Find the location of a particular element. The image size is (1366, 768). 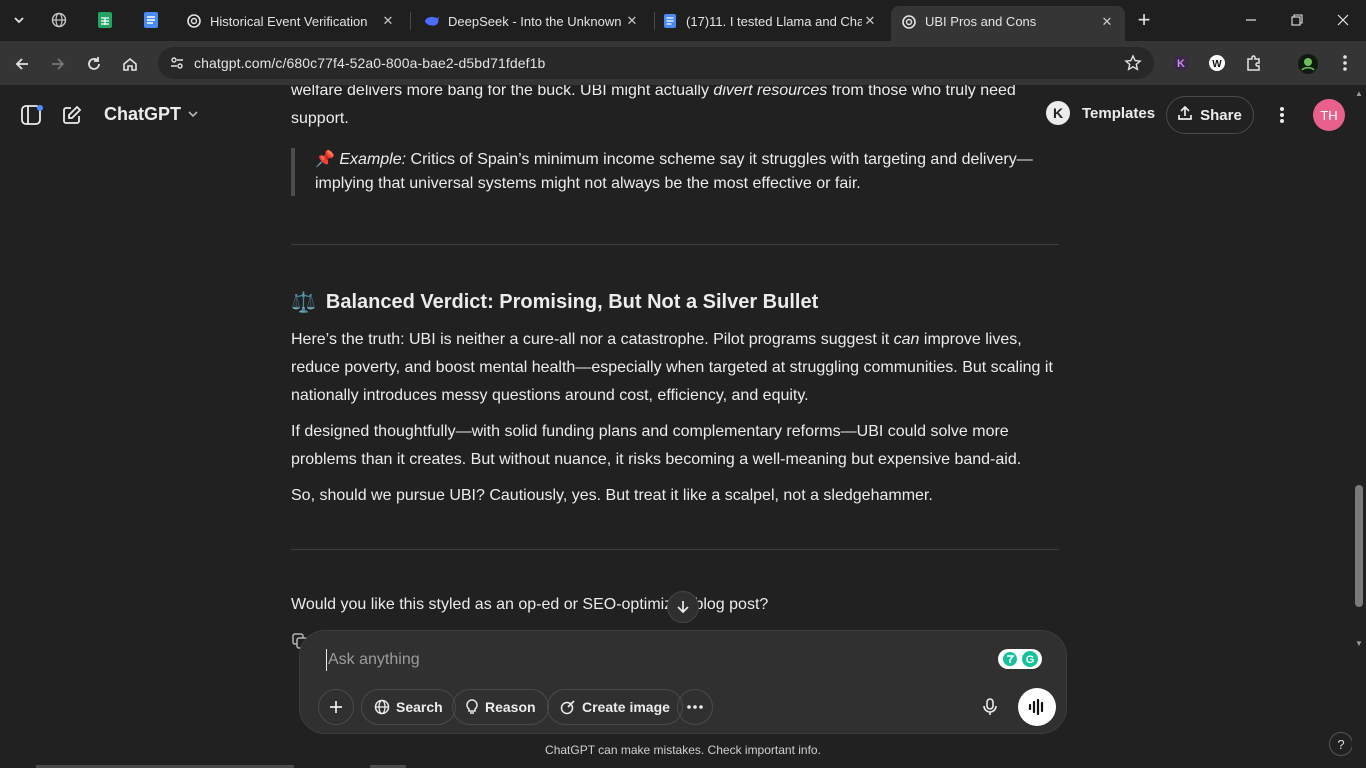

chrome-menu-icon is located at coordinates (1345, 63).